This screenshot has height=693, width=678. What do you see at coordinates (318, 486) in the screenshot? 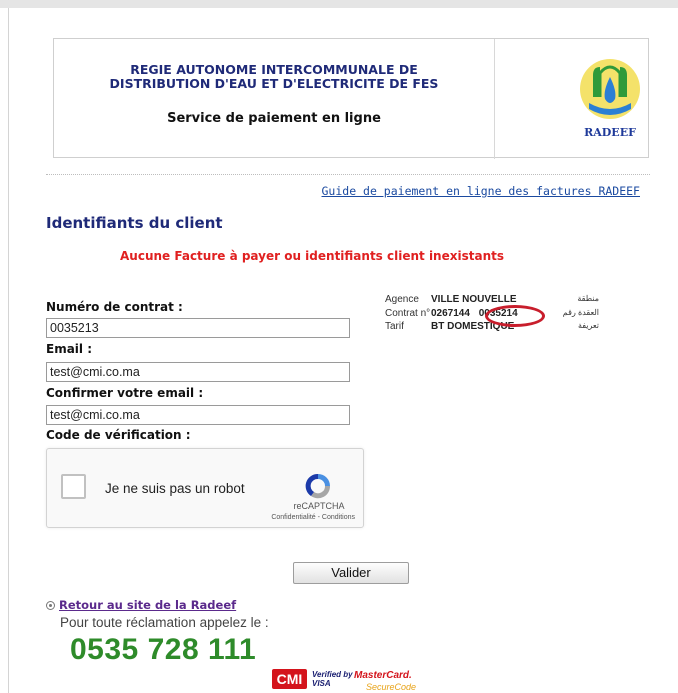
I see `recaptcha-icon` at bounding box center [318, 486].